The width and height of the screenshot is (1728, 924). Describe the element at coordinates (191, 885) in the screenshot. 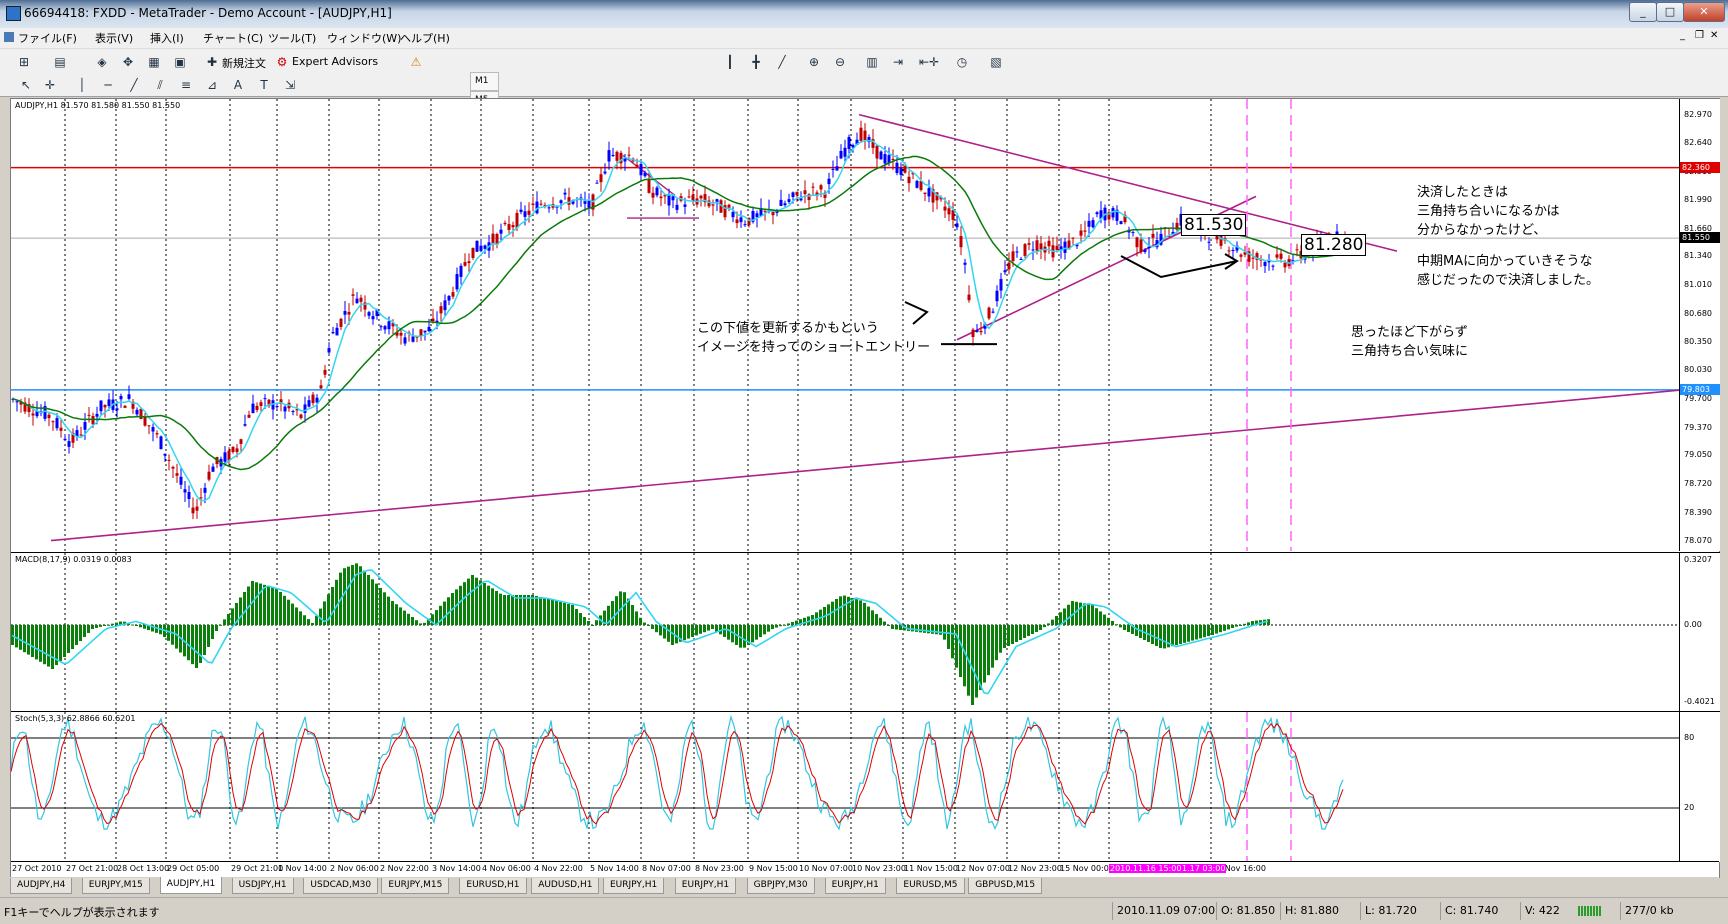

I see `chart-tab: AUDJPY,H1` at that location.